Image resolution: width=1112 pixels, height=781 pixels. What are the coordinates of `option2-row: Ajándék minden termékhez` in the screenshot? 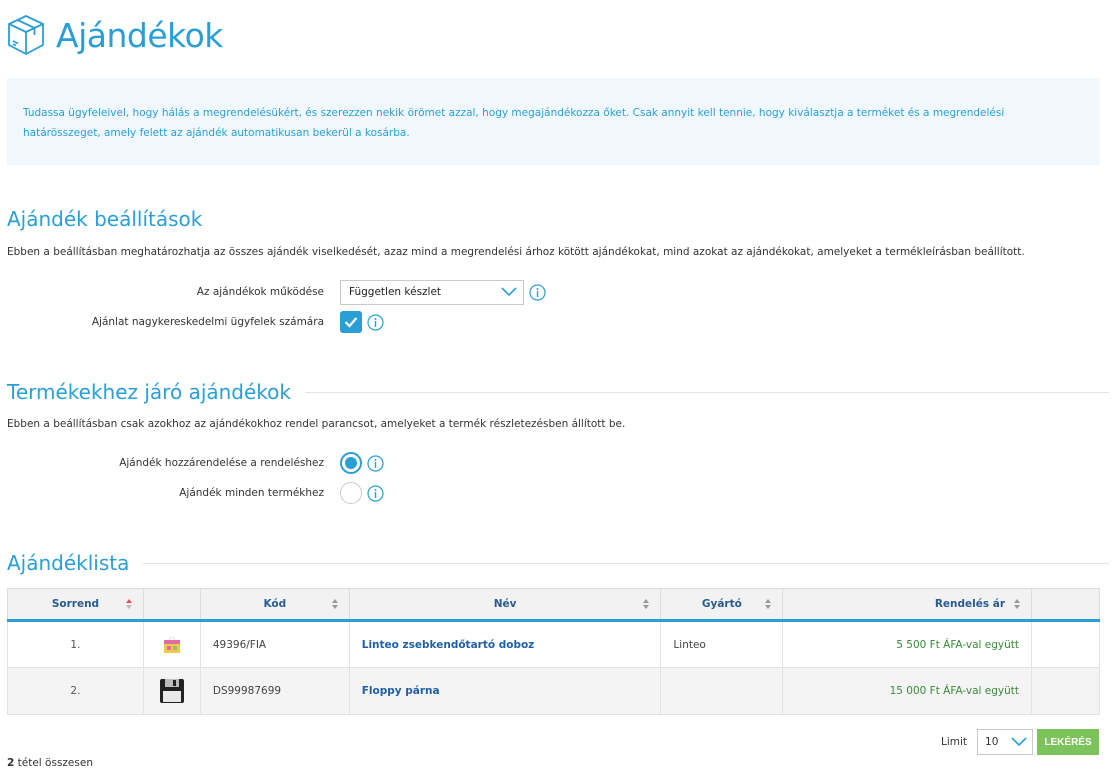 It's located at (350, 493).